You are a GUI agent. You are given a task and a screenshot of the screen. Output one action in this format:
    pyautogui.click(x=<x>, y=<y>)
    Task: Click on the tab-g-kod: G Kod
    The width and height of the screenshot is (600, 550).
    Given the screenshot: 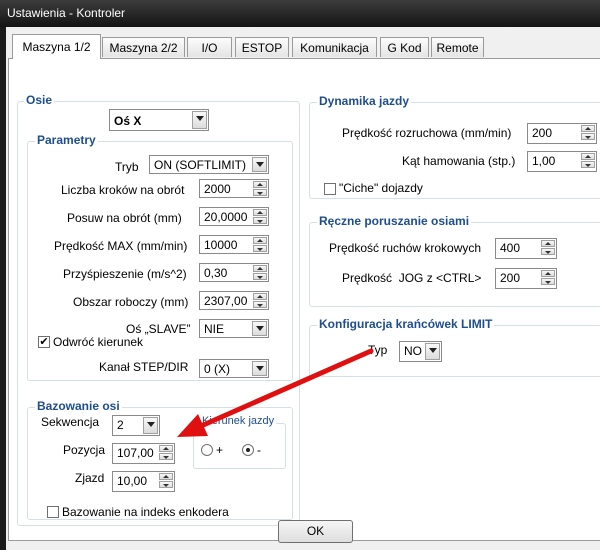 What is the action you would take?
    pyautogui.click(x=404, y=47)
    